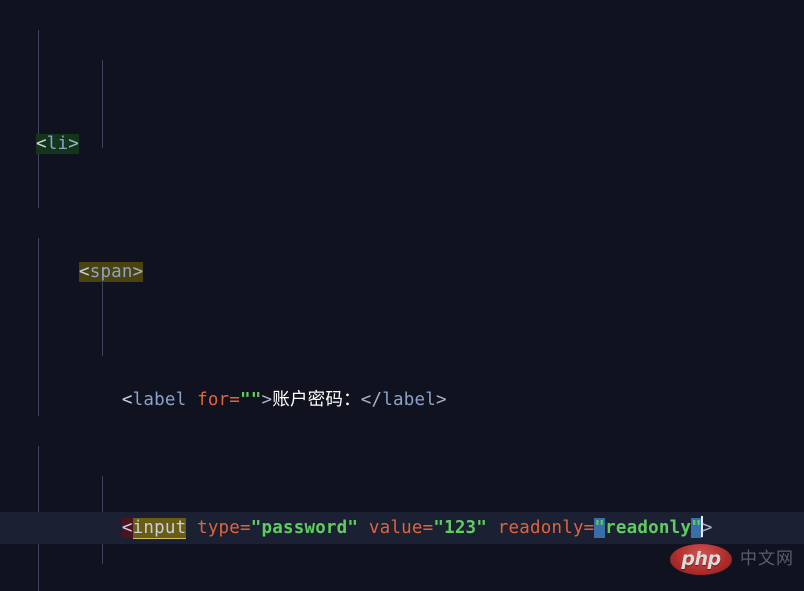  Describe the element at coordinates (316, 400) in the screenshot. I see `label-text-account-password: 账户密码：` at that location.